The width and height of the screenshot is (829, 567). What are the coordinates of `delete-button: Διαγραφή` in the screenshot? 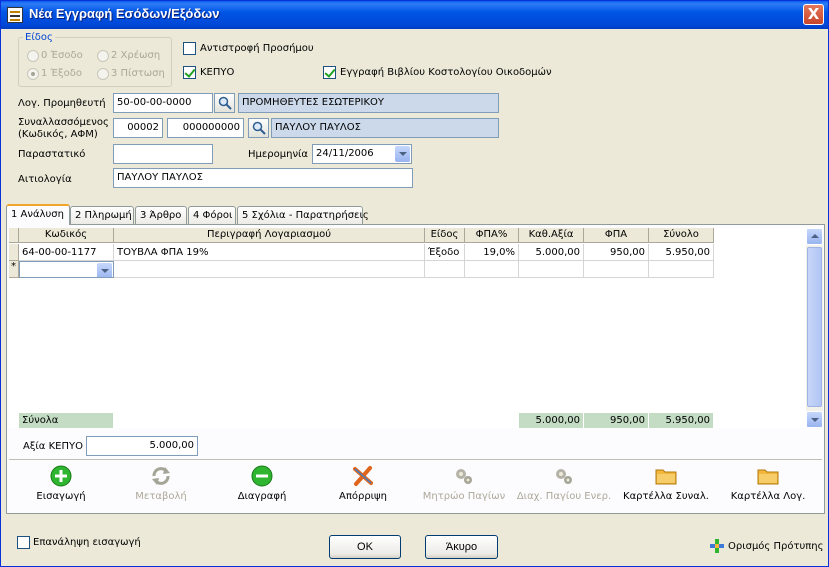 It's located at (262, 487).